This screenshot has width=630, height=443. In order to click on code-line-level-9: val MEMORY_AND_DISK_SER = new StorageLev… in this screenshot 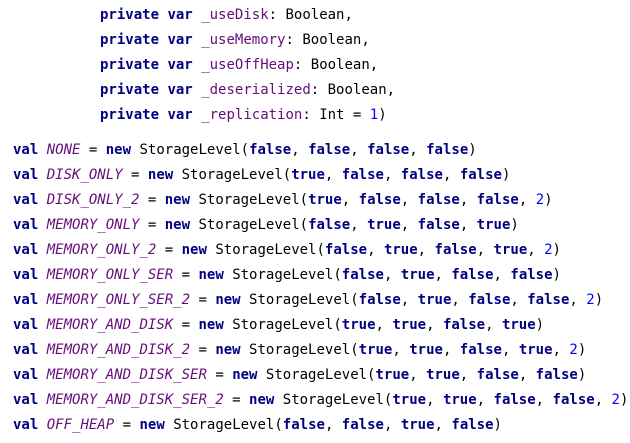, I will do `click(299, 375)`.